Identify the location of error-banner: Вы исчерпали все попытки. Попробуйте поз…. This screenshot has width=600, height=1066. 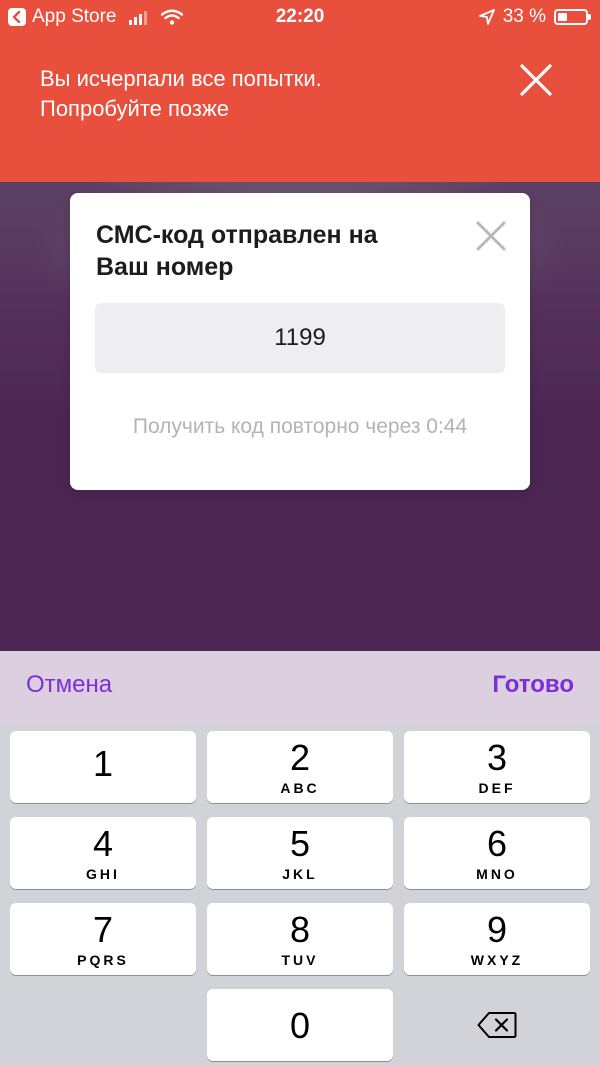
(300, 109).